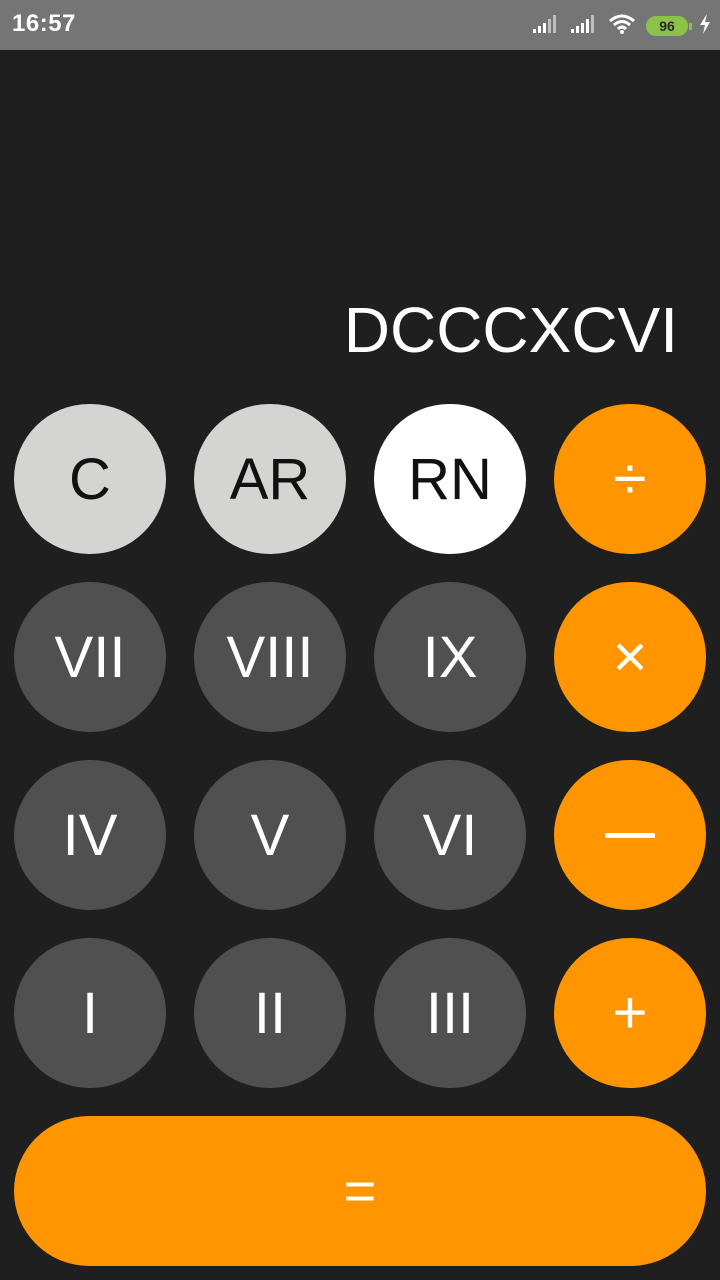  Describe the element at coordinates (90, 479) in the screenshot. I see `clear-button: C` at that location.